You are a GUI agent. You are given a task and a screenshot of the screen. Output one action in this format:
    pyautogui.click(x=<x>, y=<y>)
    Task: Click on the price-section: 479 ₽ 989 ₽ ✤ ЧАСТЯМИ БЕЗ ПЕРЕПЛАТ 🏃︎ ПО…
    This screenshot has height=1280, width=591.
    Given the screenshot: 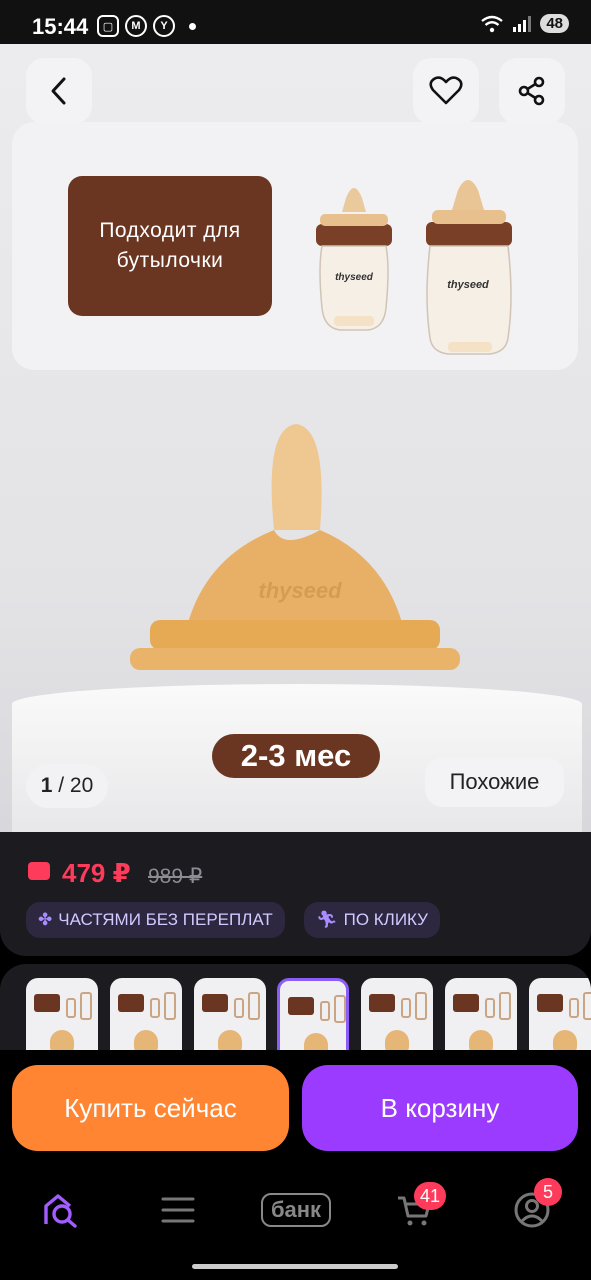 What is the action you would take?
    pyautogui.click(x=295, y=894)
    